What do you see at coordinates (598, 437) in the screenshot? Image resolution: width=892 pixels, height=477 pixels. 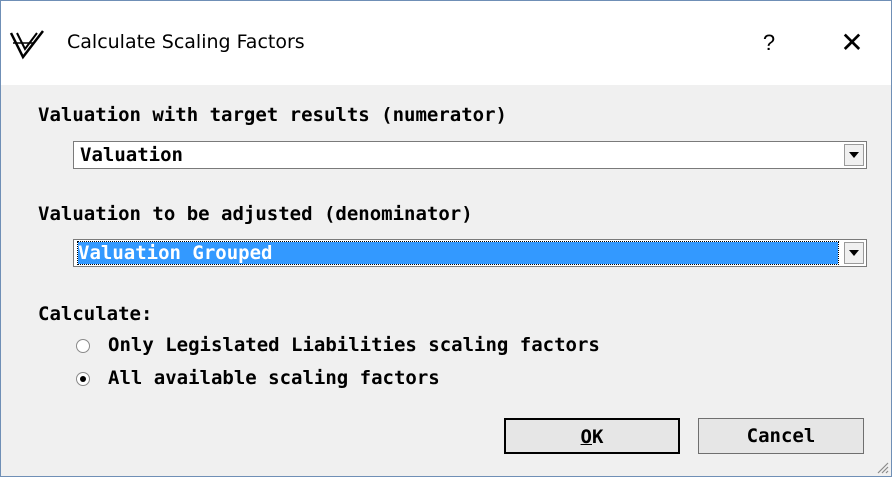 I see `ok-label-rest: K` at bounding box center [598, 437].